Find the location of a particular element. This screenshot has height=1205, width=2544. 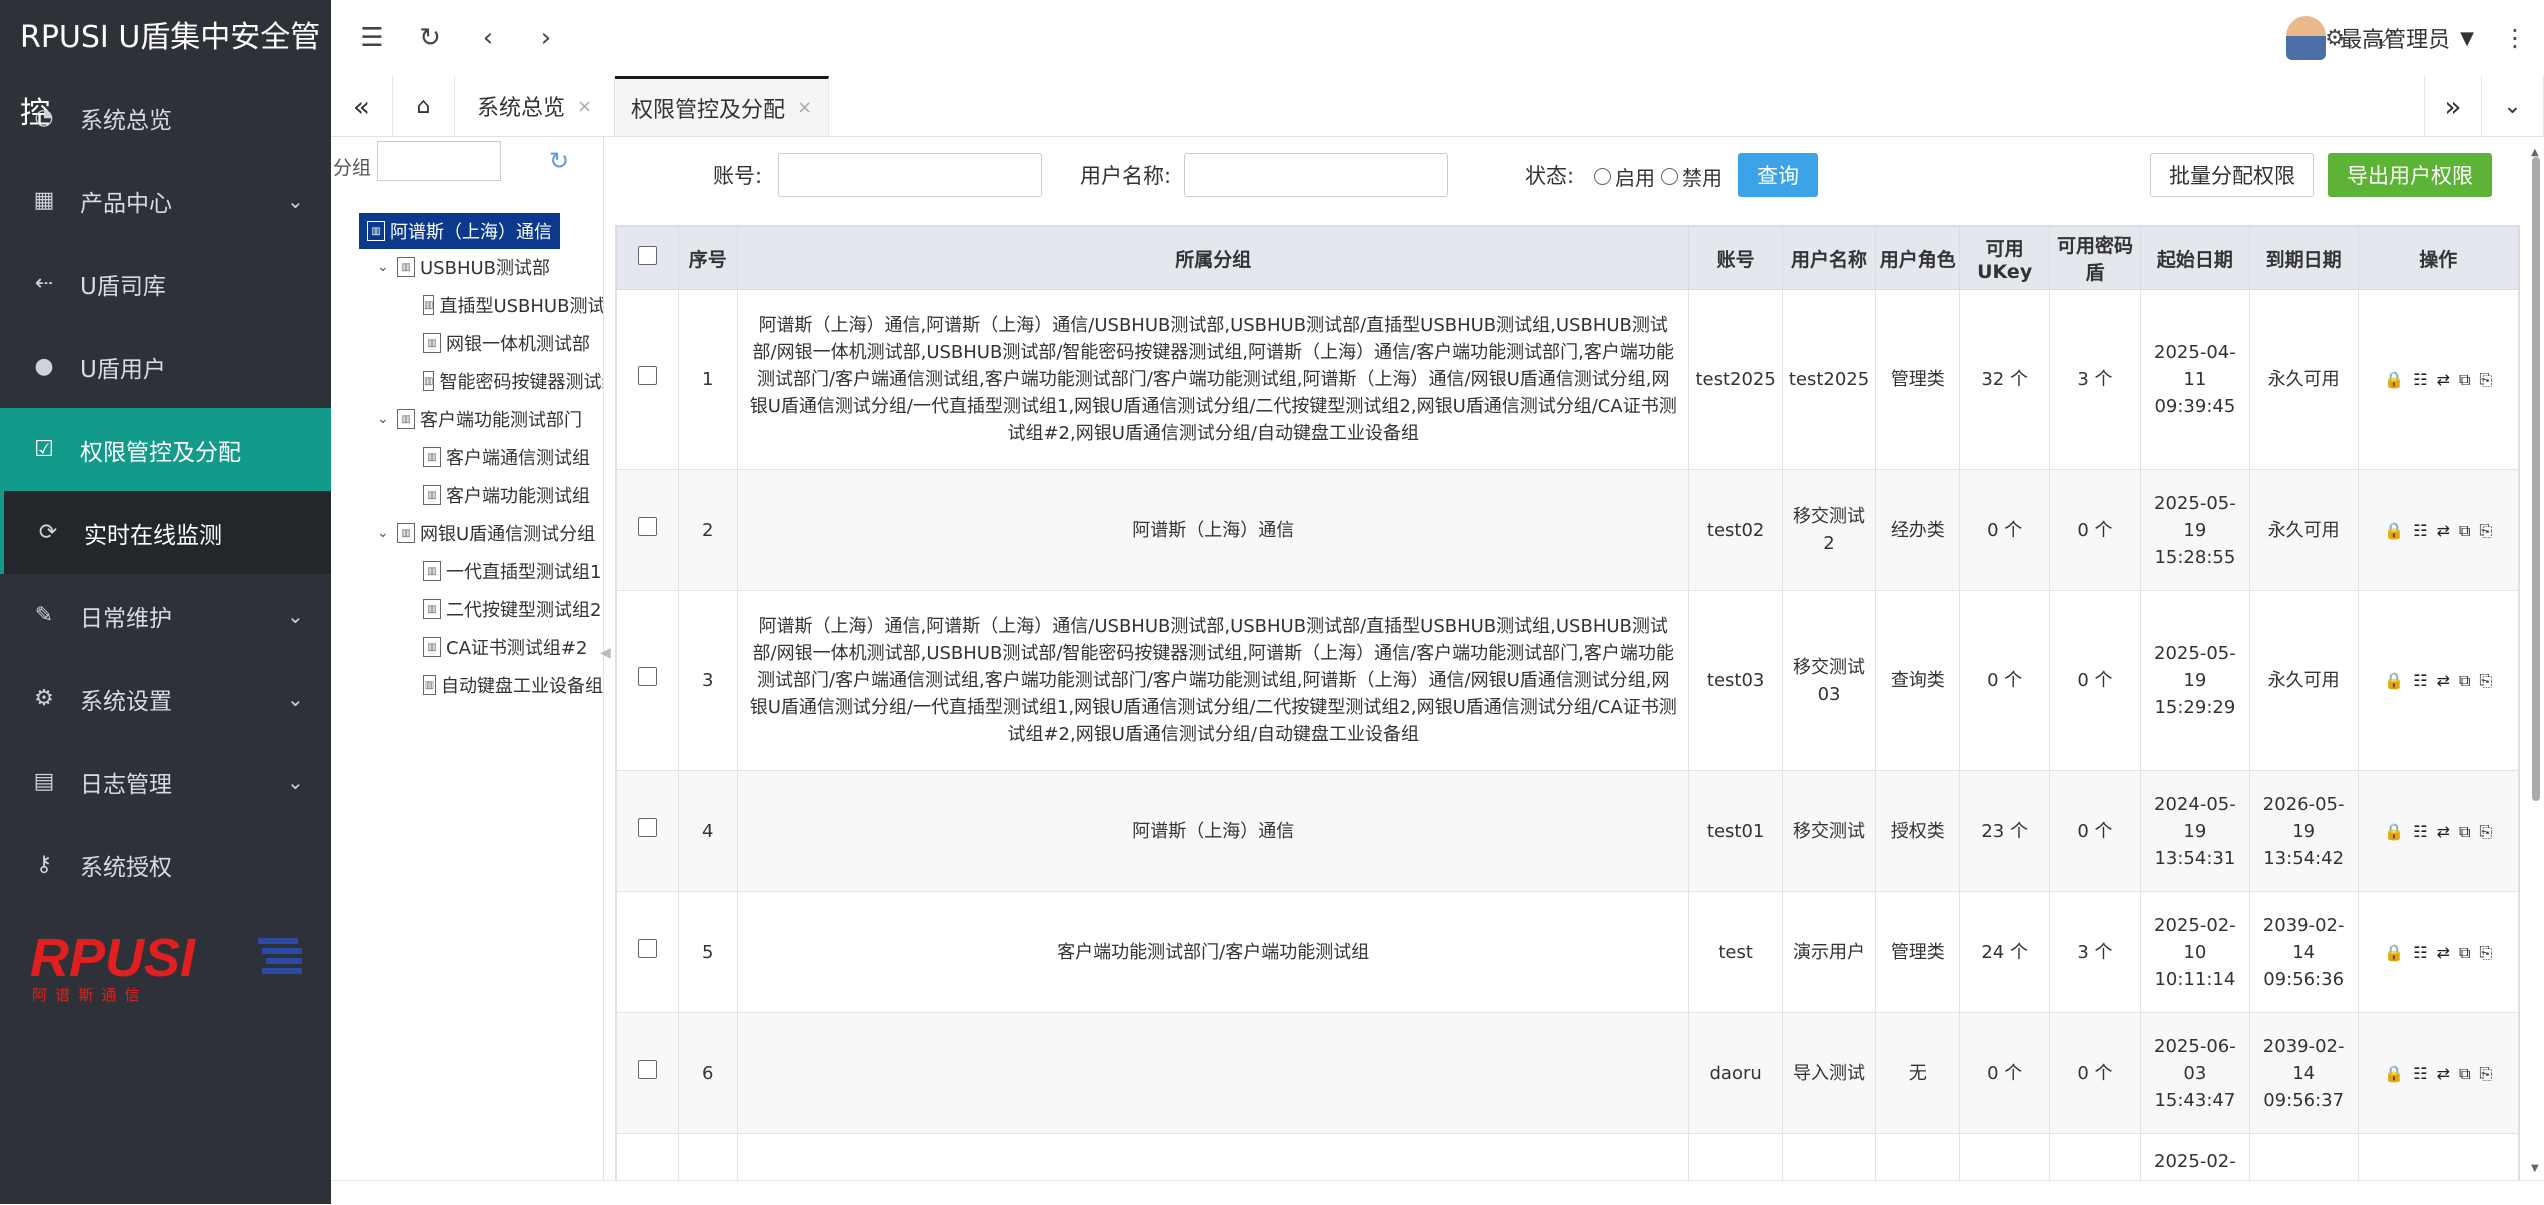

column-header: 序号 is located at coordinates (708, 258).